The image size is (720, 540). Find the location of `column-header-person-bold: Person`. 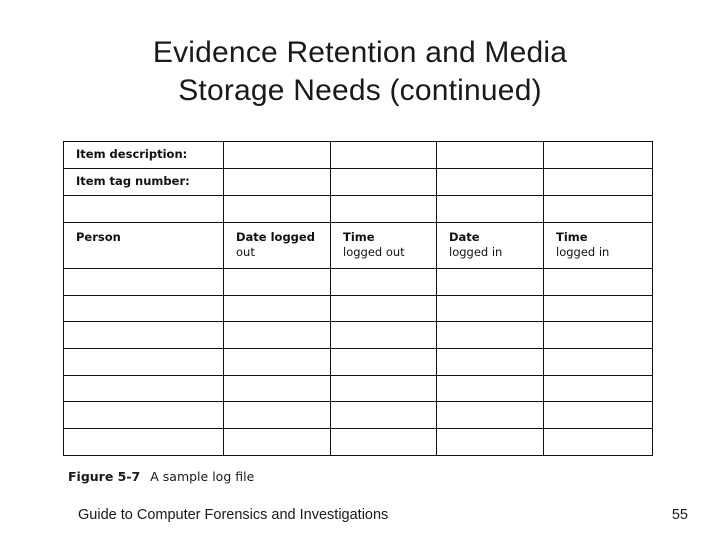

column-header-person-bold: Person is located at coordinates (98, 237).